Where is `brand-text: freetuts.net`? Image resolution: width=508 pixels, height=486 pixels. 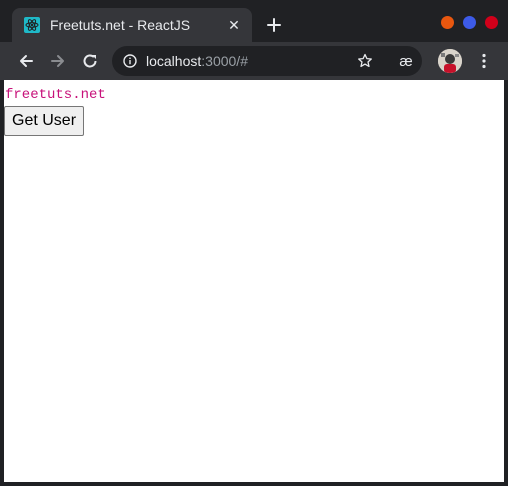
brand-text: freetuts.net is located at coordinates (55, 95).